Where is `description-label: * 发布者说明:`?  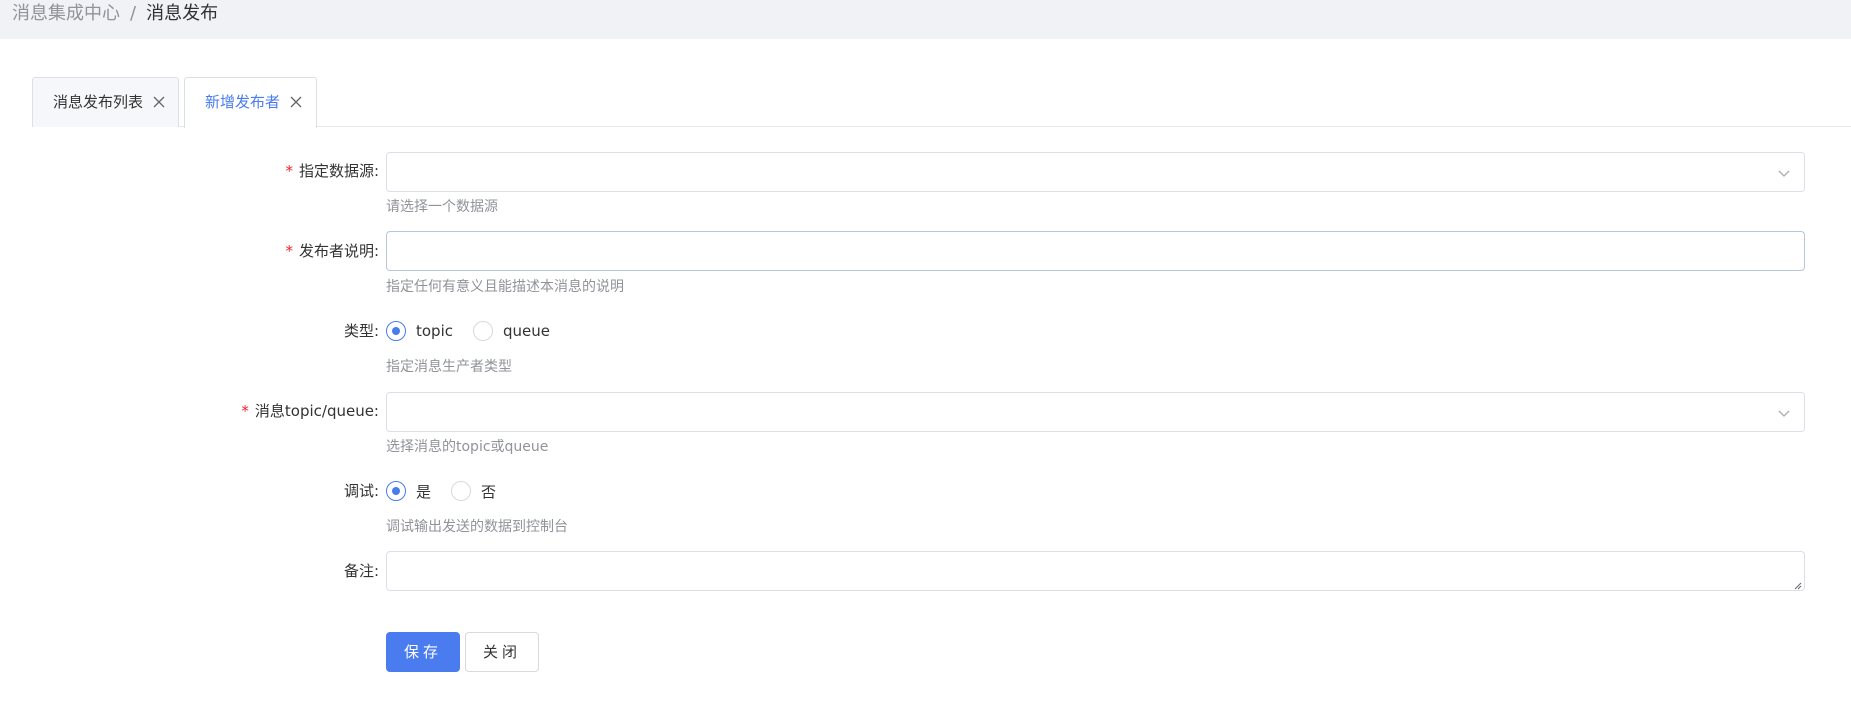 description-label: * 发布者说明: is located at coordinates (332, 251).